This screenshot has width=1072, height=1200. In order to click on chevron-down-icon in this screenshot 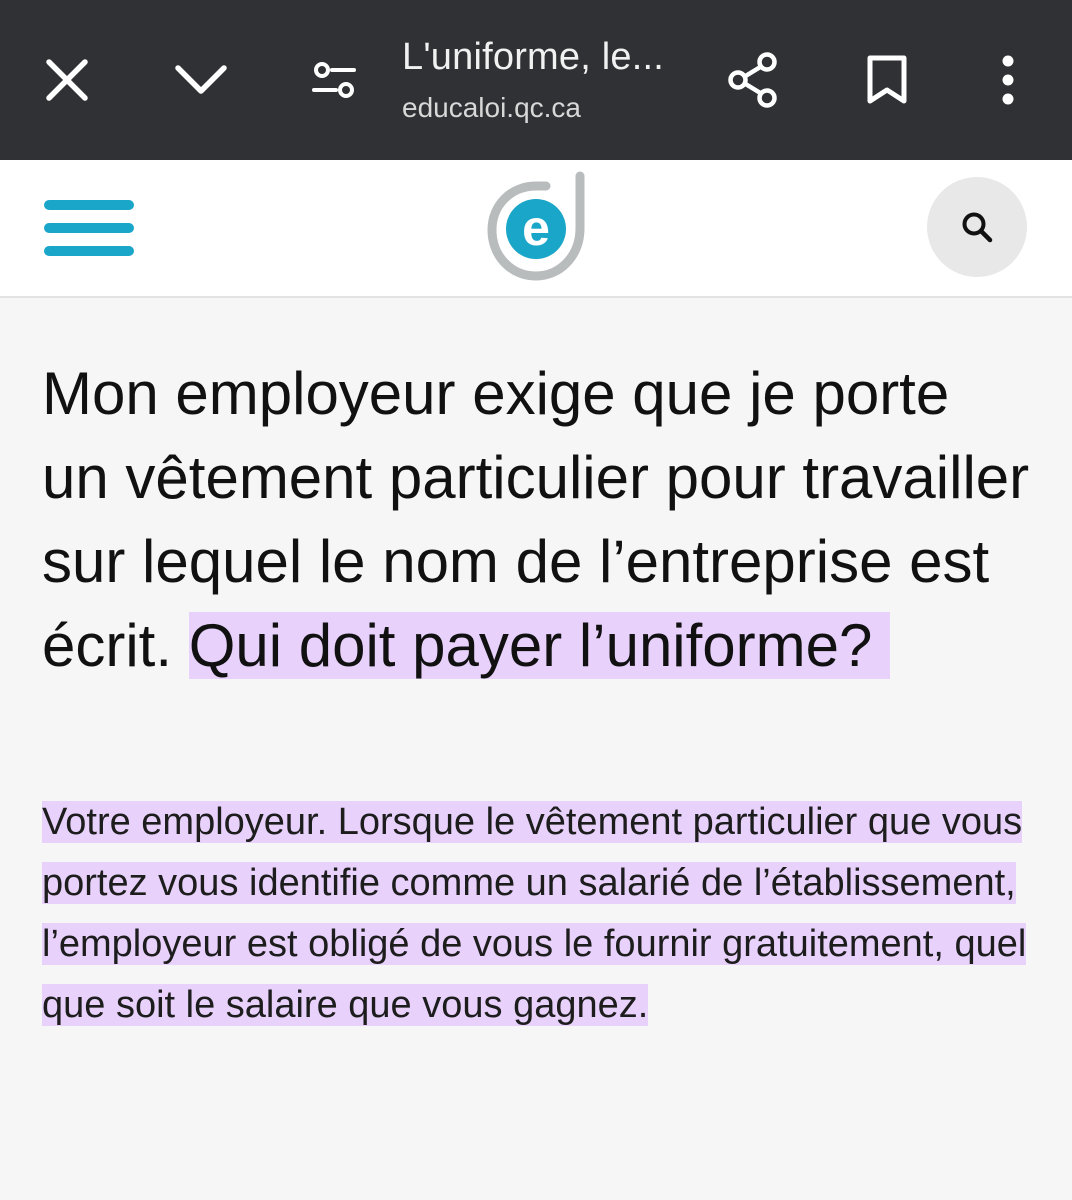, I will do `click(201, 79)`.